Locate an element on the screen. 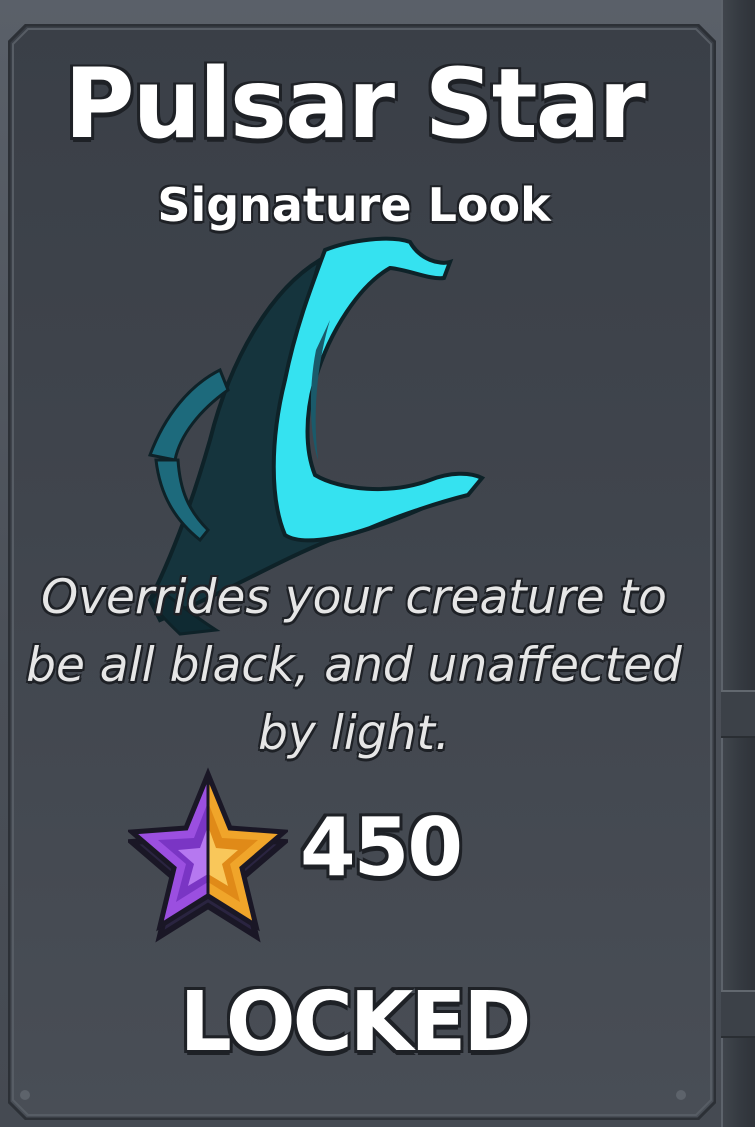 Image resolution: width=755 pixels, height=1127 pixels. item-title: Pulsar Star is located at coordinates (354, 104).